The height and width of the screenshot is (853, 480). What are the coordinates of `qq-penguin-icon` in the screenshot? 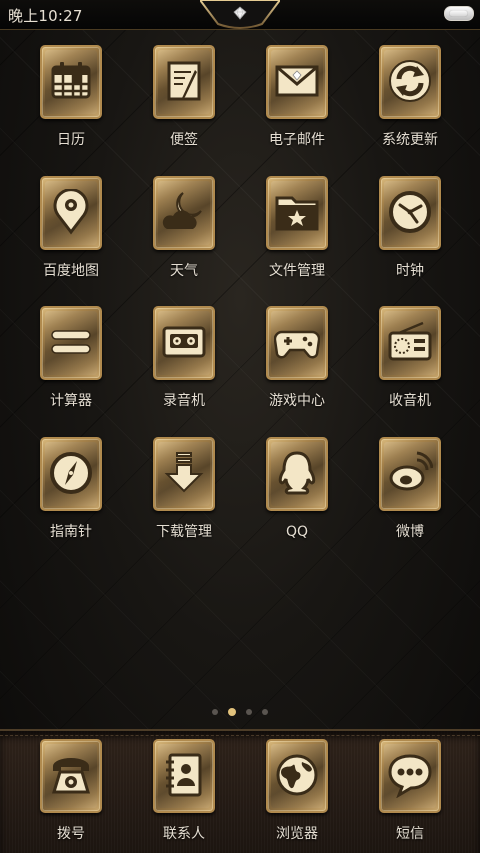 It's located at (297, 473).